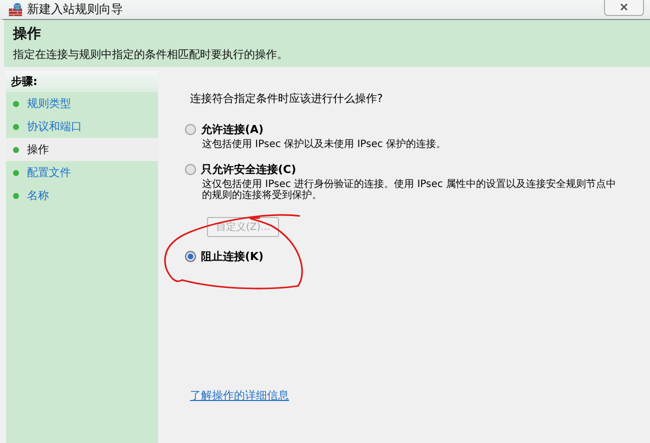 This screenshot has height=443, width=650. I want to click on option-label: 阻止连接(K), so click(232, 256).